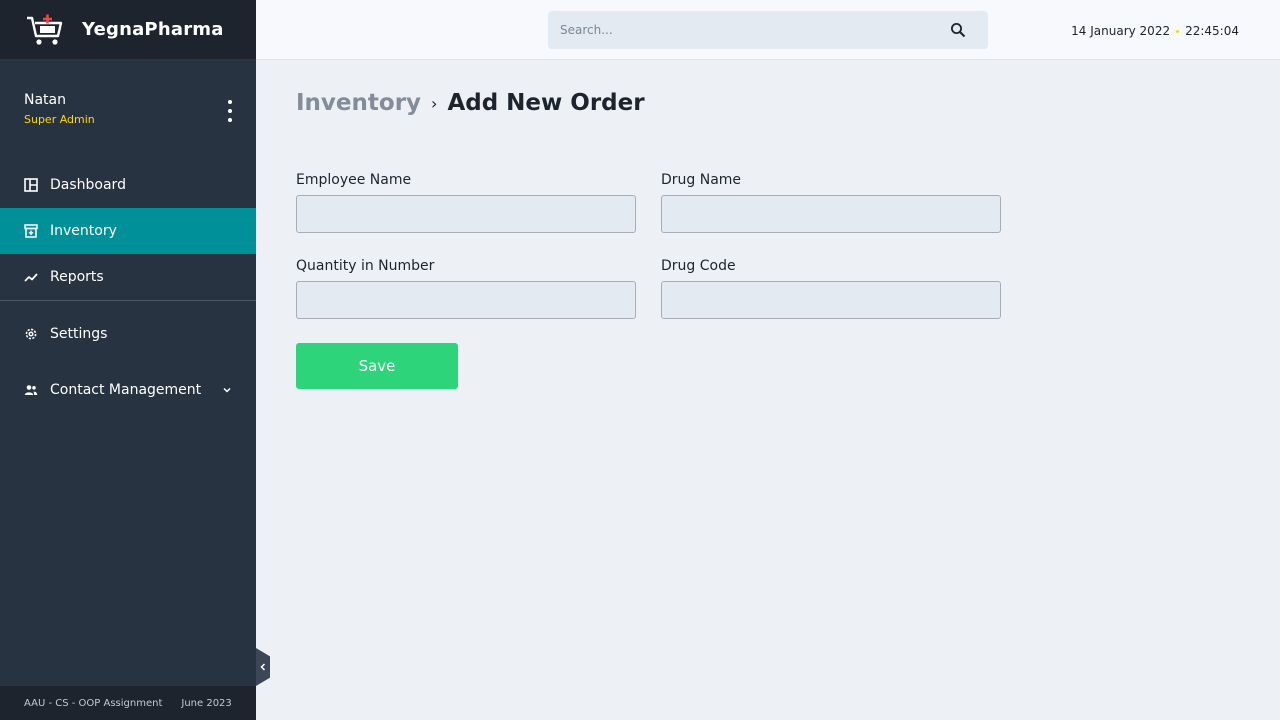  Describe the element at coordinates (698, 266) in the screenshot. I see `drug-code-label: Drug Code` at that location.